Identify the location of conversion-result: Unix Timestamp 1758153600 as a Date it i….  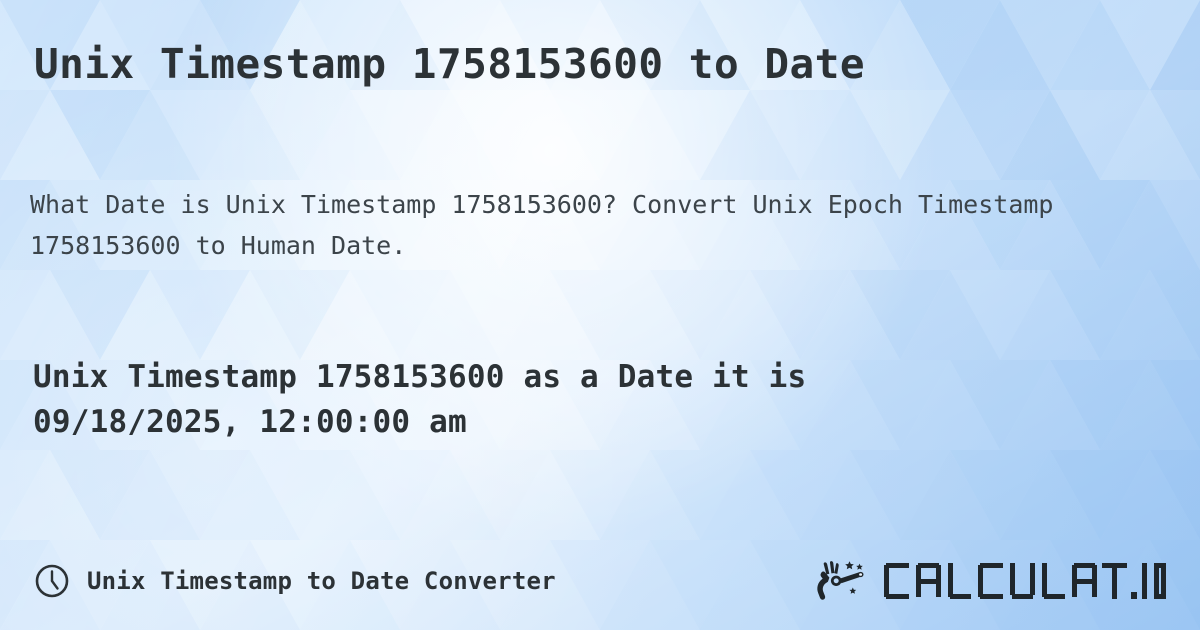
(598, 400).